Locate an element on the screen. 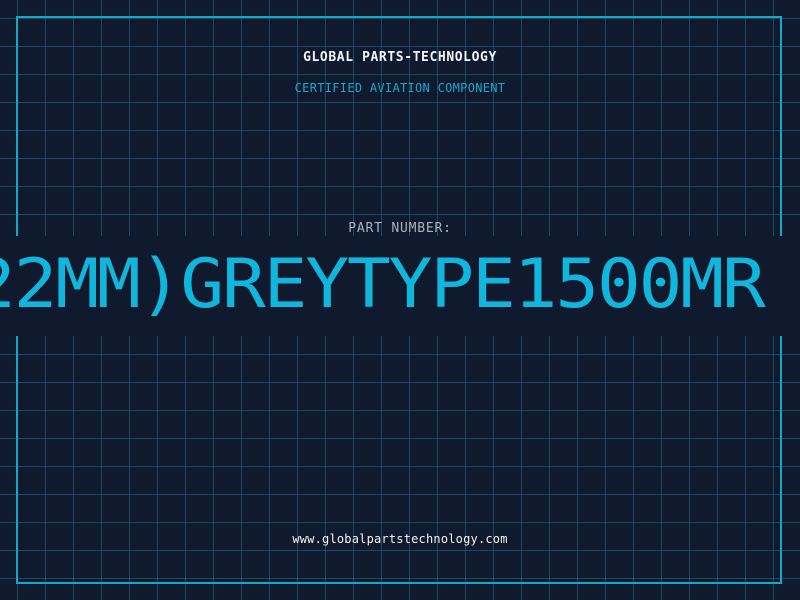 The image size is (800, 600). part-number-label: PART NUMBER: is located at coordinates (400, 228).